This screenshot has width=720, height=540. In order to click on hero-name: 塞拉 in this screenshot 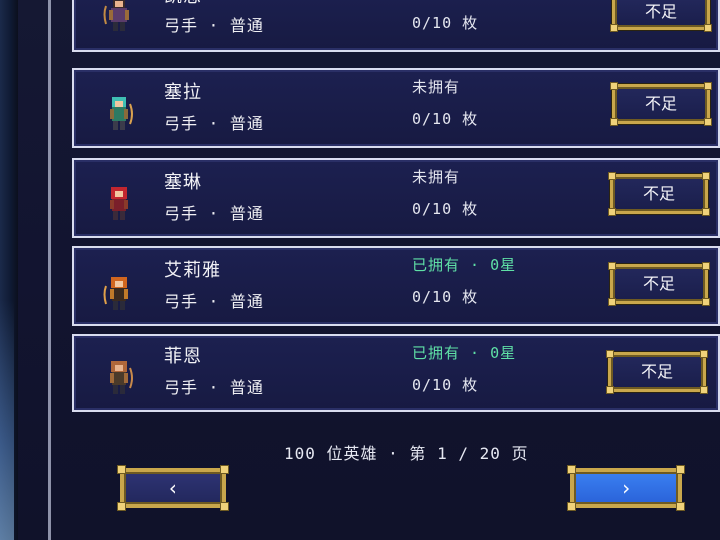, I will do `click(183, 92)`.